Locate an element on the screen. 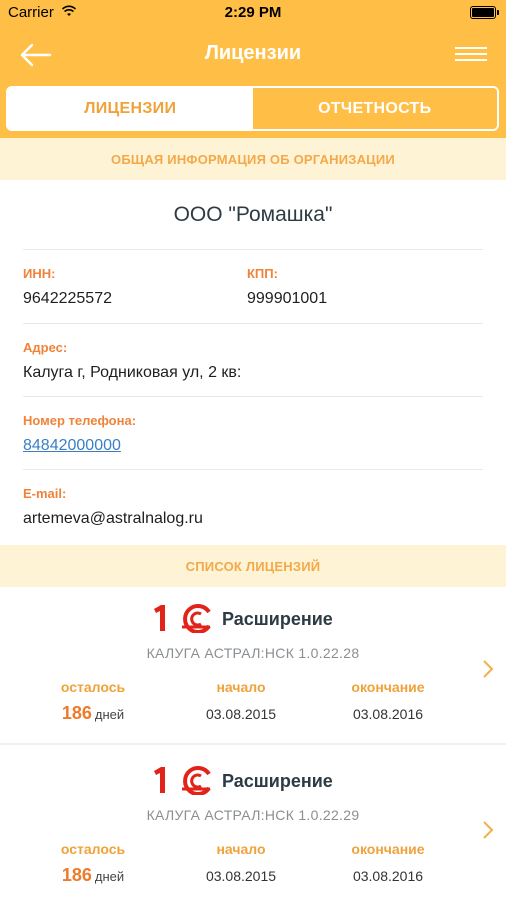 This screenshot has width=506, height=900. tab-reporting: ОТЧЕТНОСТЬ is located at coordinates (374, 108).